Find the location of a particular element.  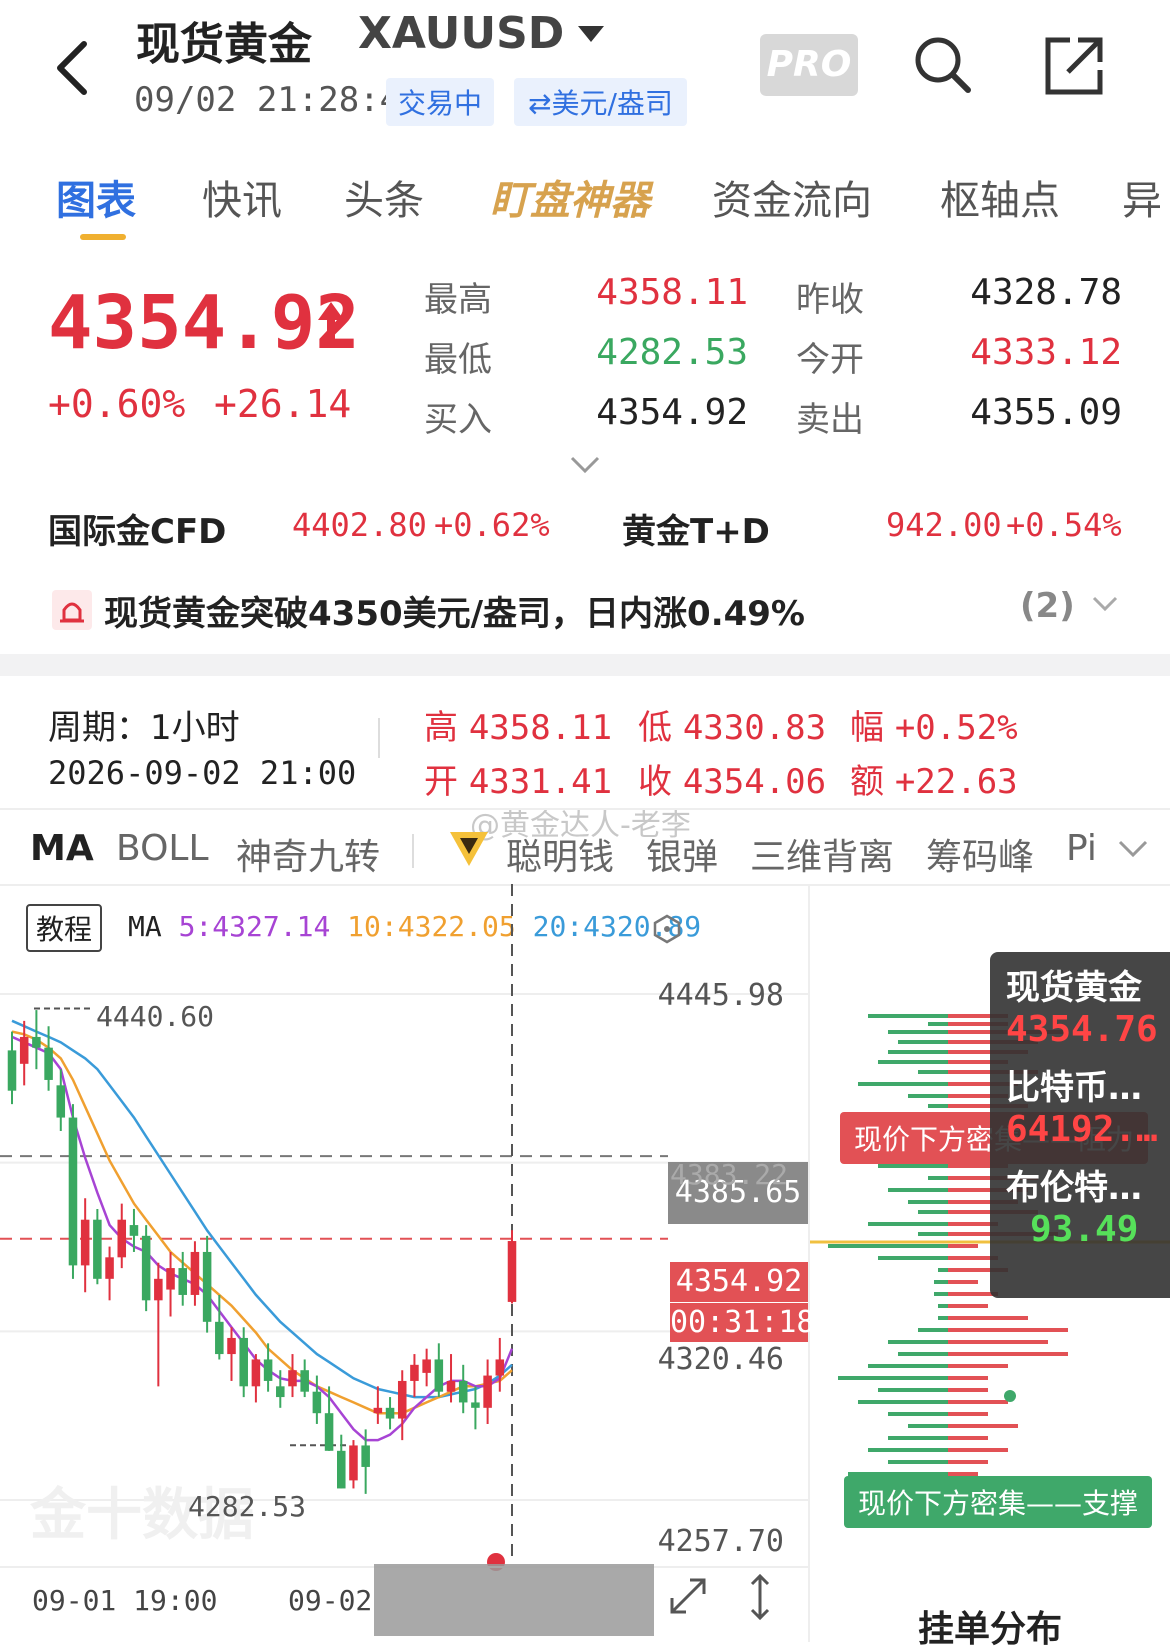

expand-chevron-icon is located at coordinates (585, 465).